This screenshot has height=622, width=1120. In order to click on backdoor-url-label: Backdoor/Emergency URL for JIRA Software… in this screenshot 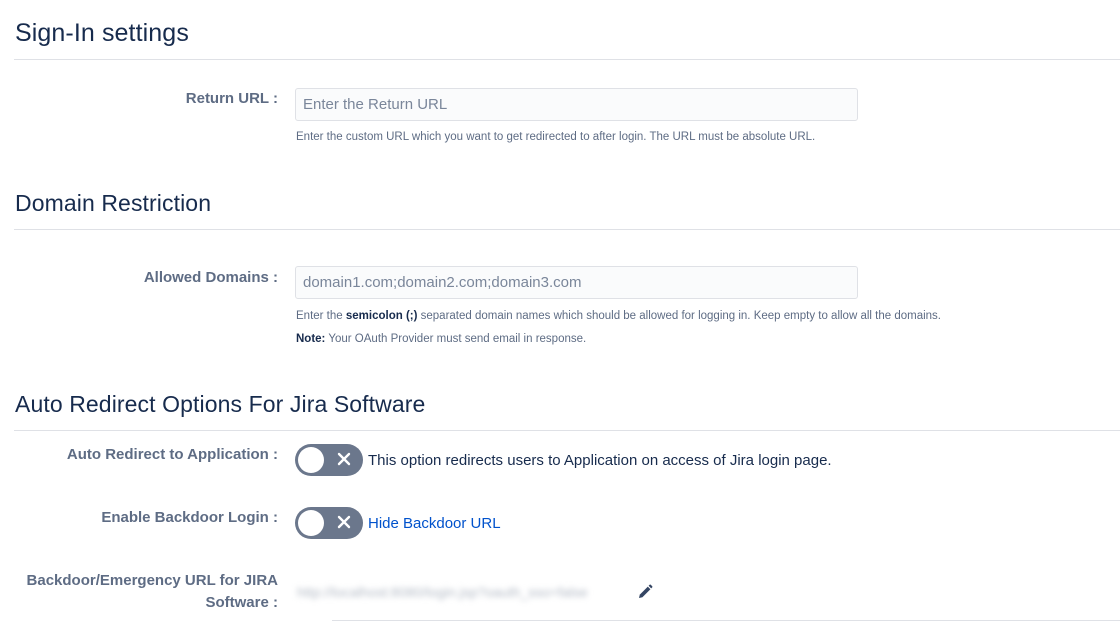, I will do `click(152, 592)`.